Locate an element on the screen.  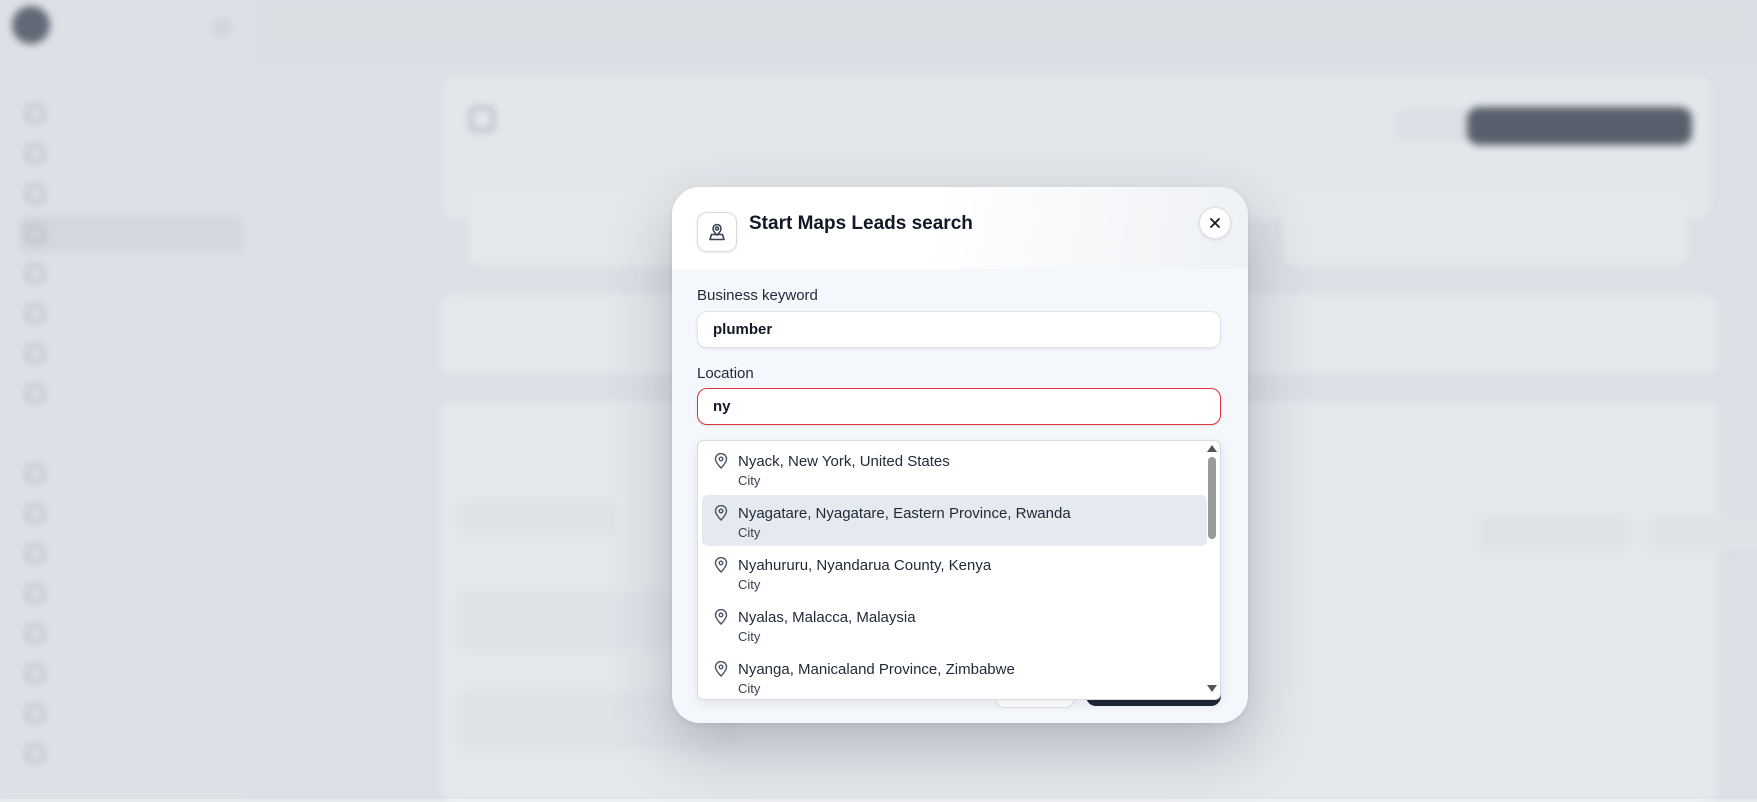
suggestion-option: Nyack, New York, United States City is located at coordinates (954, 468).